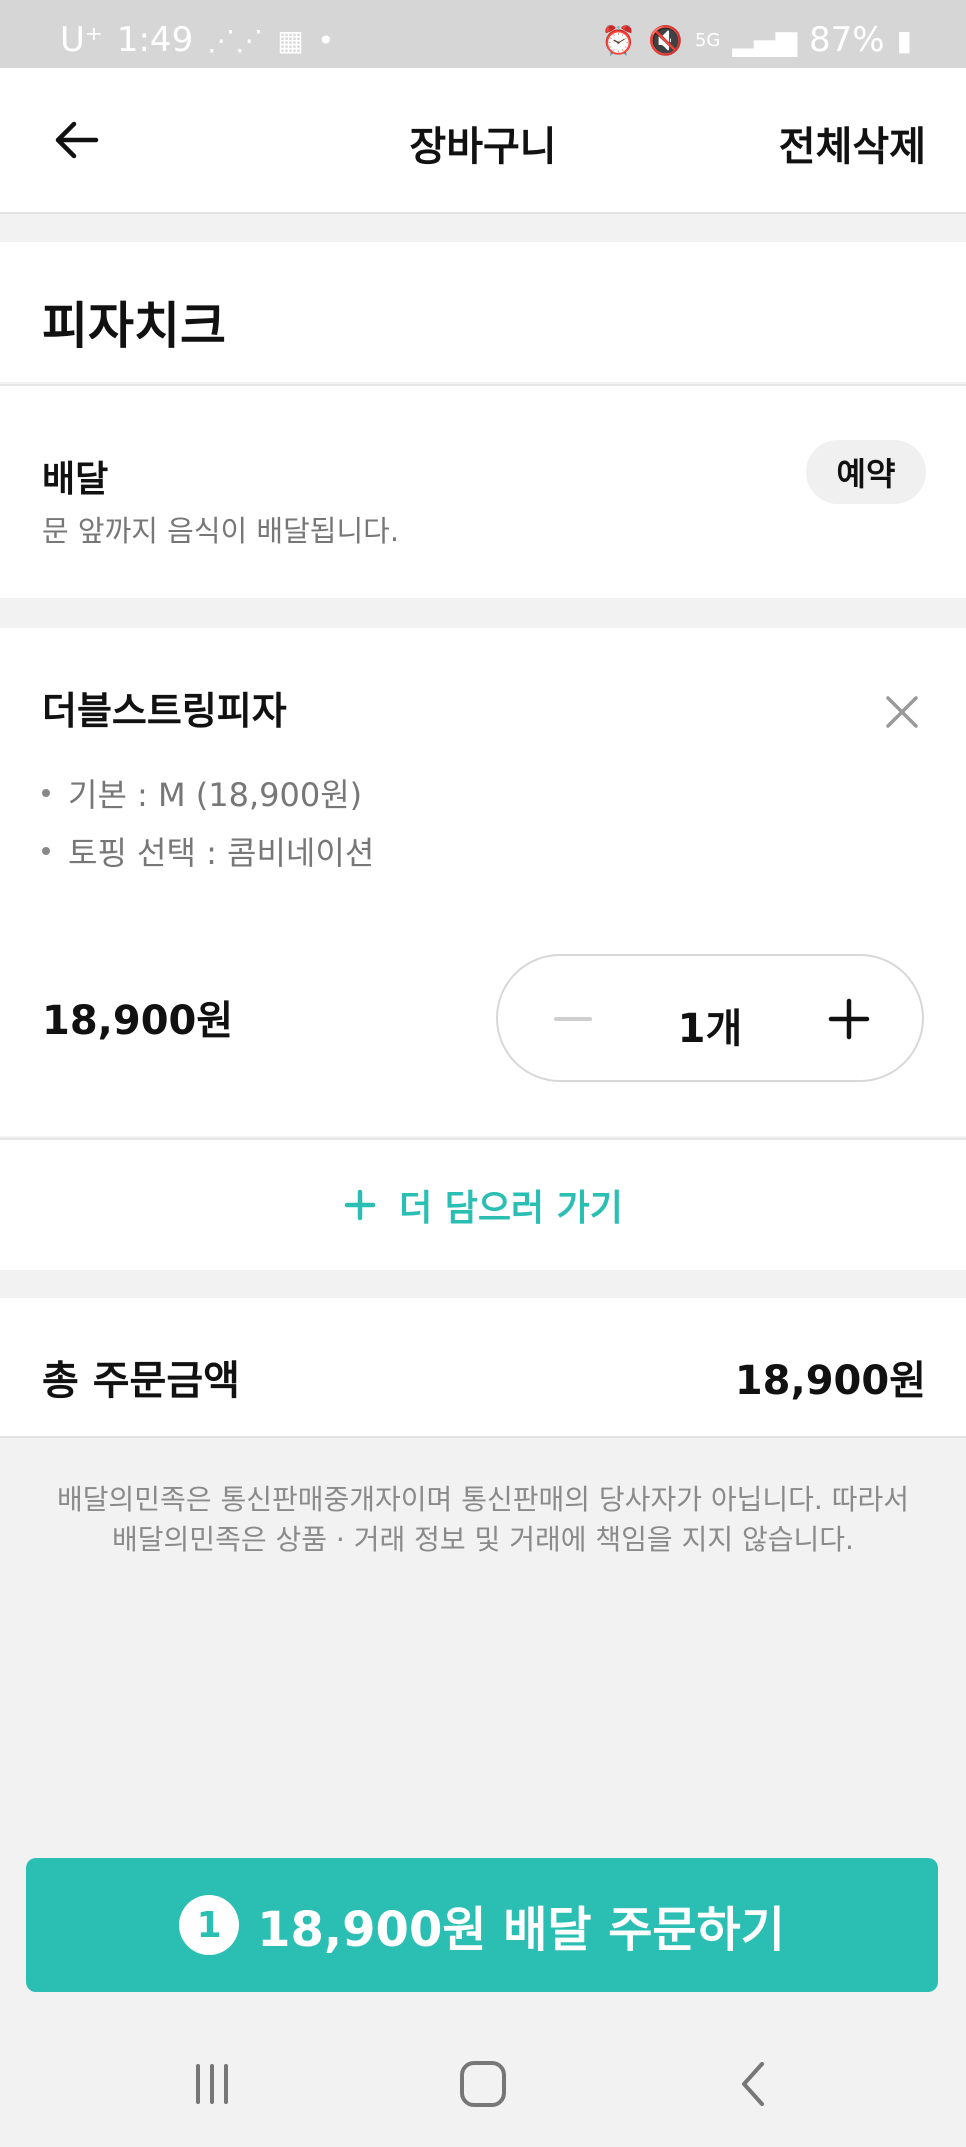 The width and height of the screenshot is (966, 2147). I want to click on store-section: 피자치크, so click(483, 312).